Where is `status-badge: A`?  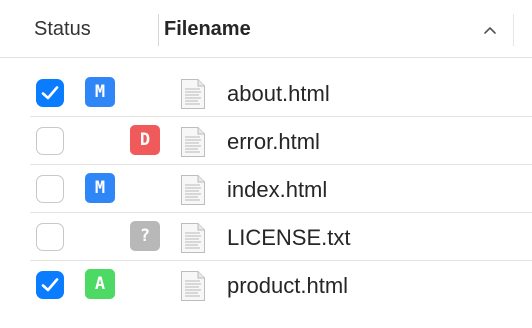
status-badge: A is located at coordinates (100, 284).